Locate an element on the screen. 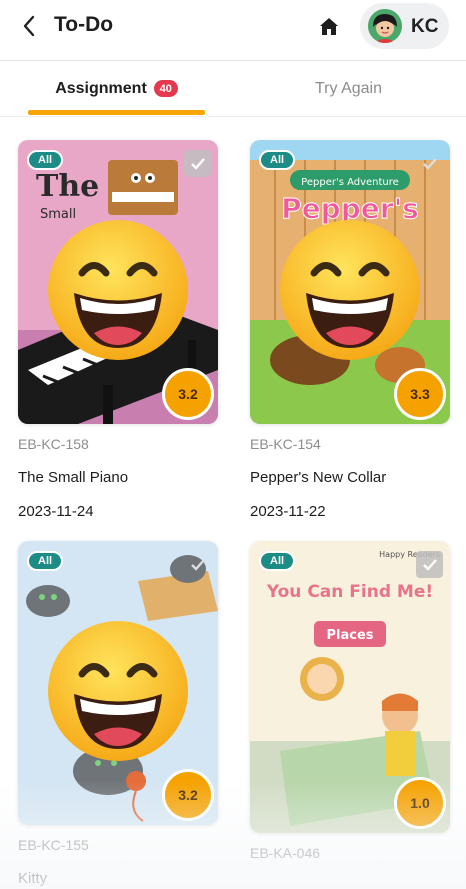 The image size is (466, 889). book-code: EB-KC-158 is located at coordinates (53, 444).